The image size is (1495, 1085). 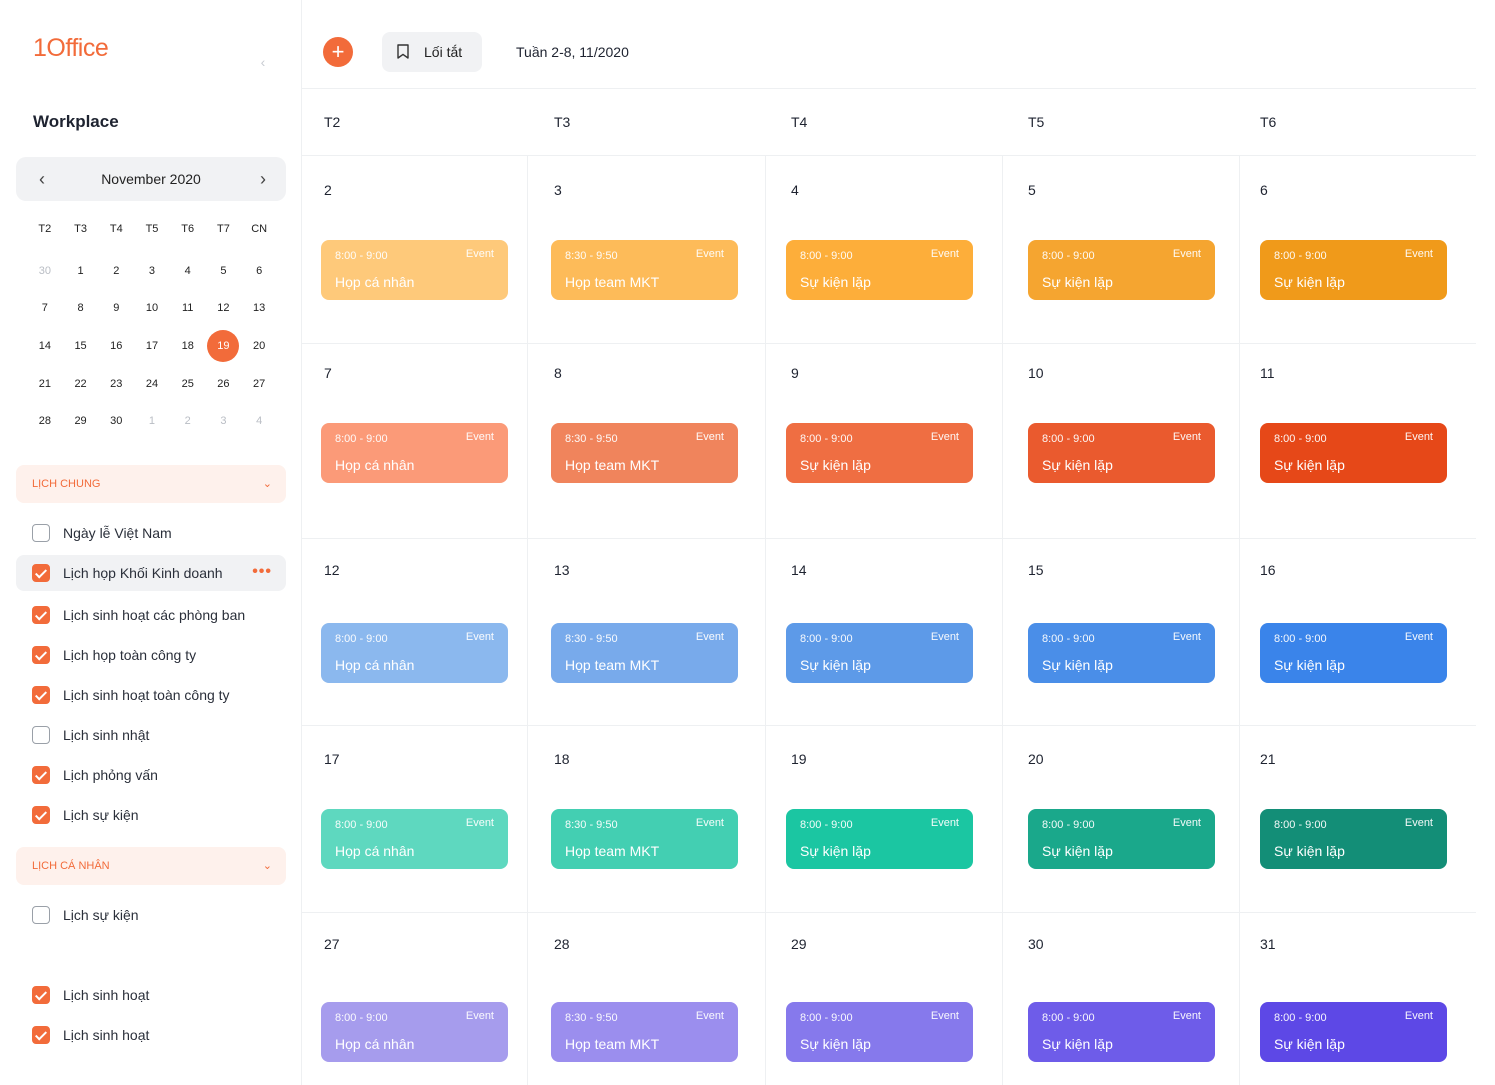 What do you see at coordinates (151, 735) in the screenshot?
I see `calendar-list-item: Lịch sinh nhật` at bounding box center [151, 735].